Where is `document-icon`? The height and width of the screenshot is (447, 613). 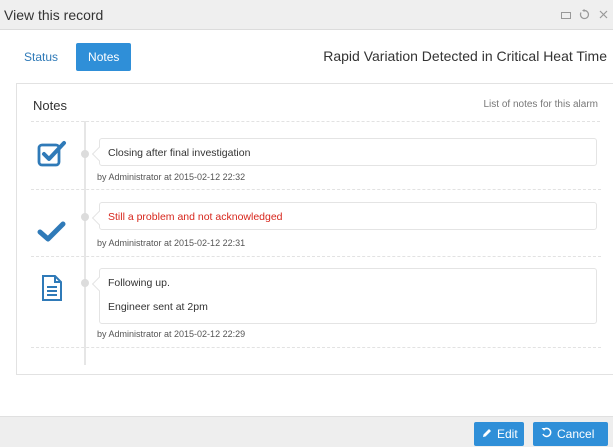 document-icon is located at coordinates (52, 290).